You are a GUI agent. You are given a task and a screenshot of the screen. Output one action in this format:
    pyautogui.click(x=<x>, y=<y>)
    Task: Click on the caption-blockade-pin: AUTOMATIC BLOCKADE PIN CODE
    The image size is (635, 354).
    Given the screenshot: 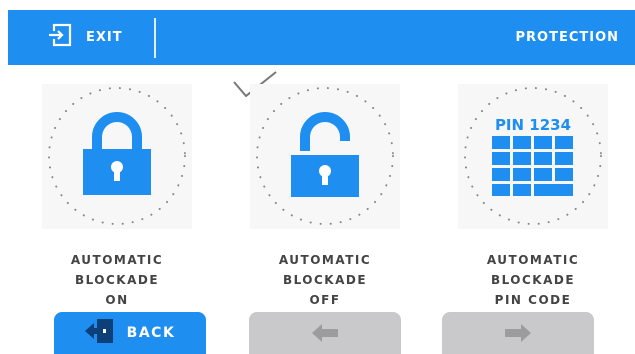 What is the action you would take?
    pyautogui.click(x=533, y=280)
    